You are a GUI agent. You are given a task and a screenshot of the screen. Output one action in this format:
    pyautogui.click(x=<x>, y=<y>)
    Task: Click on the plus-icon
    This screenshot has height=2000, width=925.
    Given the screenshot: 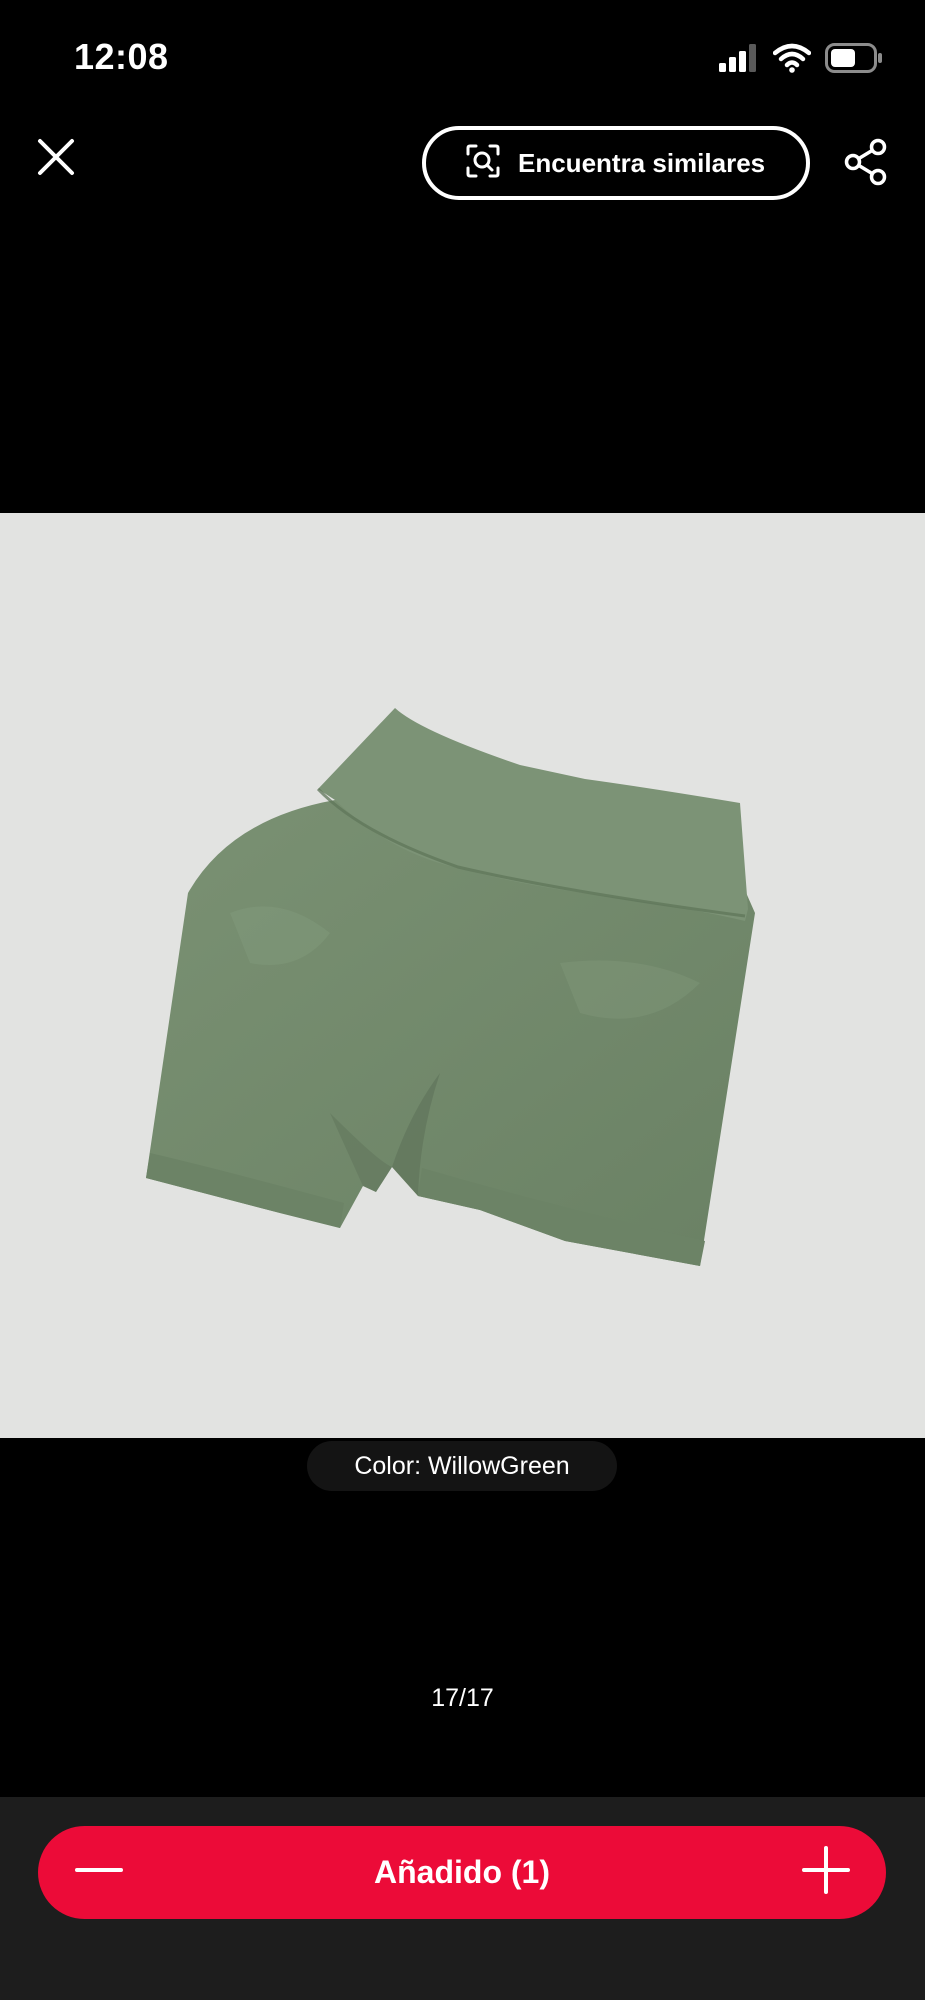 What is the action you would take?
    pyautogui.click(x=825, y=1872)
    